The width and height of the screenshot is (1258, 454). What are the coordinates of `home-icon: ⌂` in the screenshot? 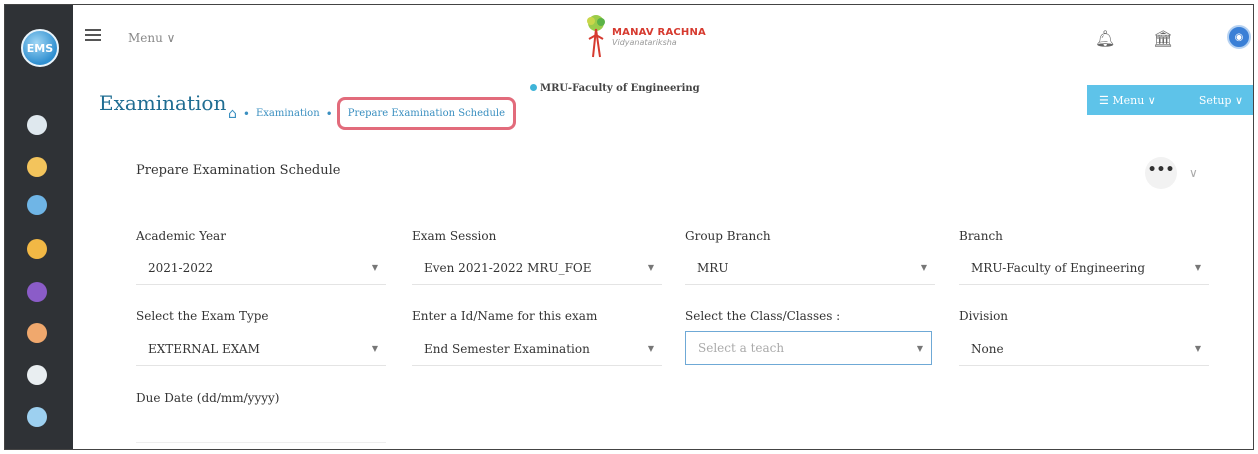 It's located at (232, 114).